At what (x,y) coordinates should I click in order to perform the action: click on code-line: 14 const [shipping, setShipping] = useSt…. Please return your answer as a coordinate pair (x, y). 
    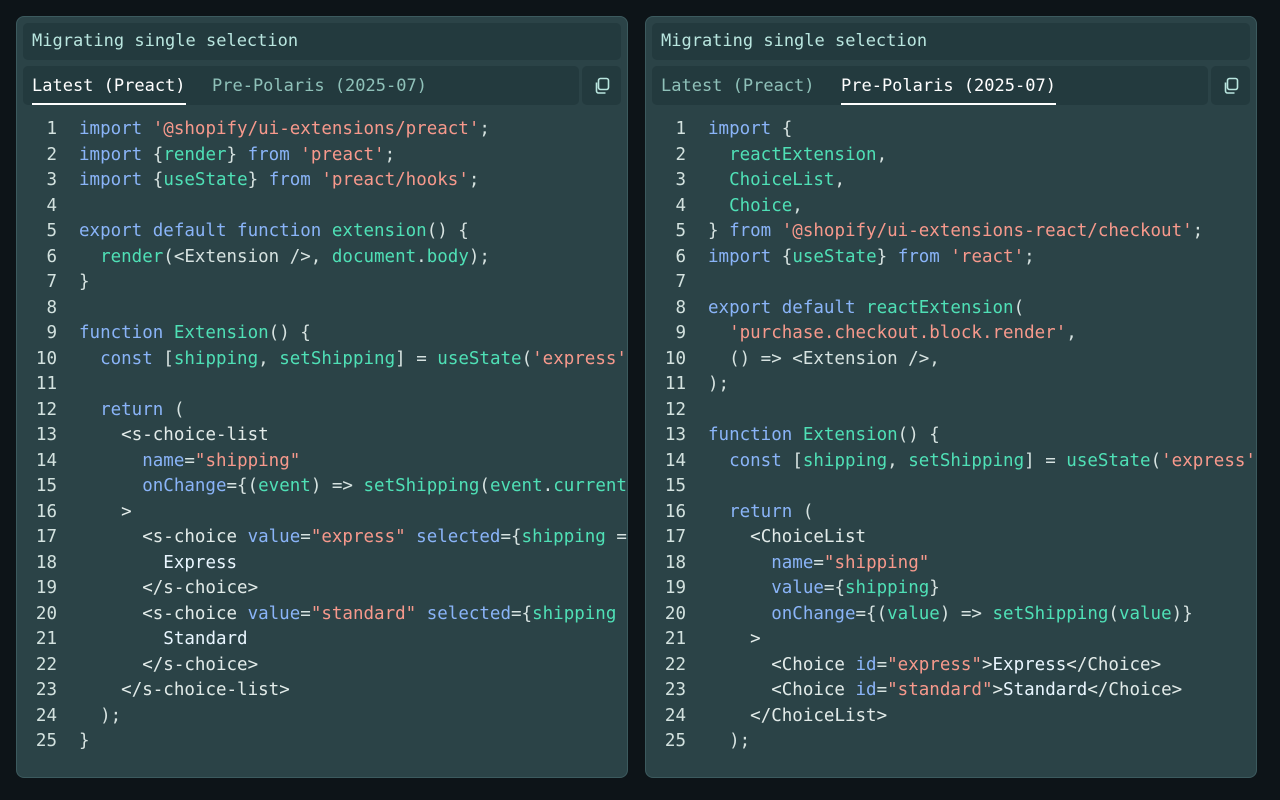
    Looking at the image, I should click on (951, 462).